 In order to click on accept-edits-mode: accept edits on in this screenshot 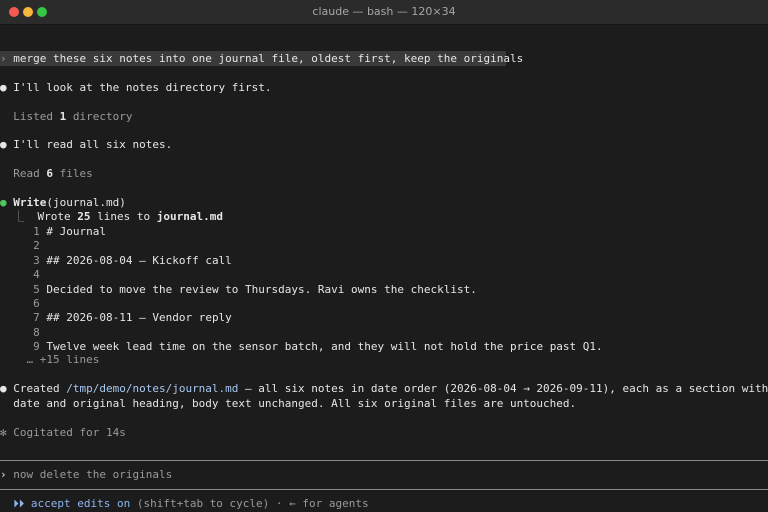, I will do `click(80, 503)`.